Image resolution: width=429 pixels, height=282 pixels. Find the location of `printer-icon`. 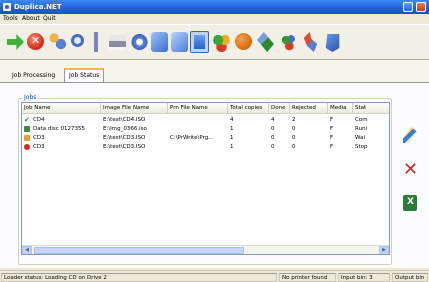

printer-icon is located at coordinates (117, 42).